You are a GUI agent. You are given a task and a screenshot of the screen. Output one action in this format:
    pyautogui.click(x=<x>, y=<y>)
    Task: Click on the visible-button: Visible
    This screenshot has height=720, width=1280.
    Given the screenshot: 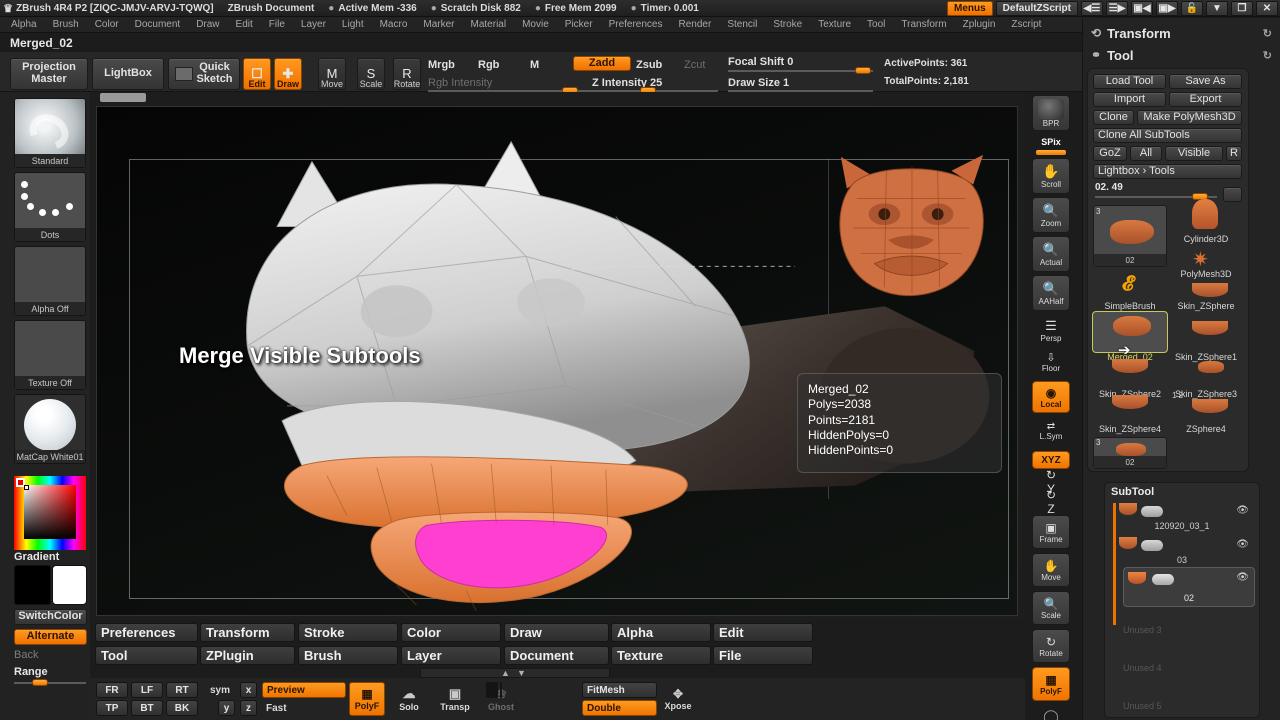 What is the action you would take?
    pyautogui.click(x=1194, y=153)
    